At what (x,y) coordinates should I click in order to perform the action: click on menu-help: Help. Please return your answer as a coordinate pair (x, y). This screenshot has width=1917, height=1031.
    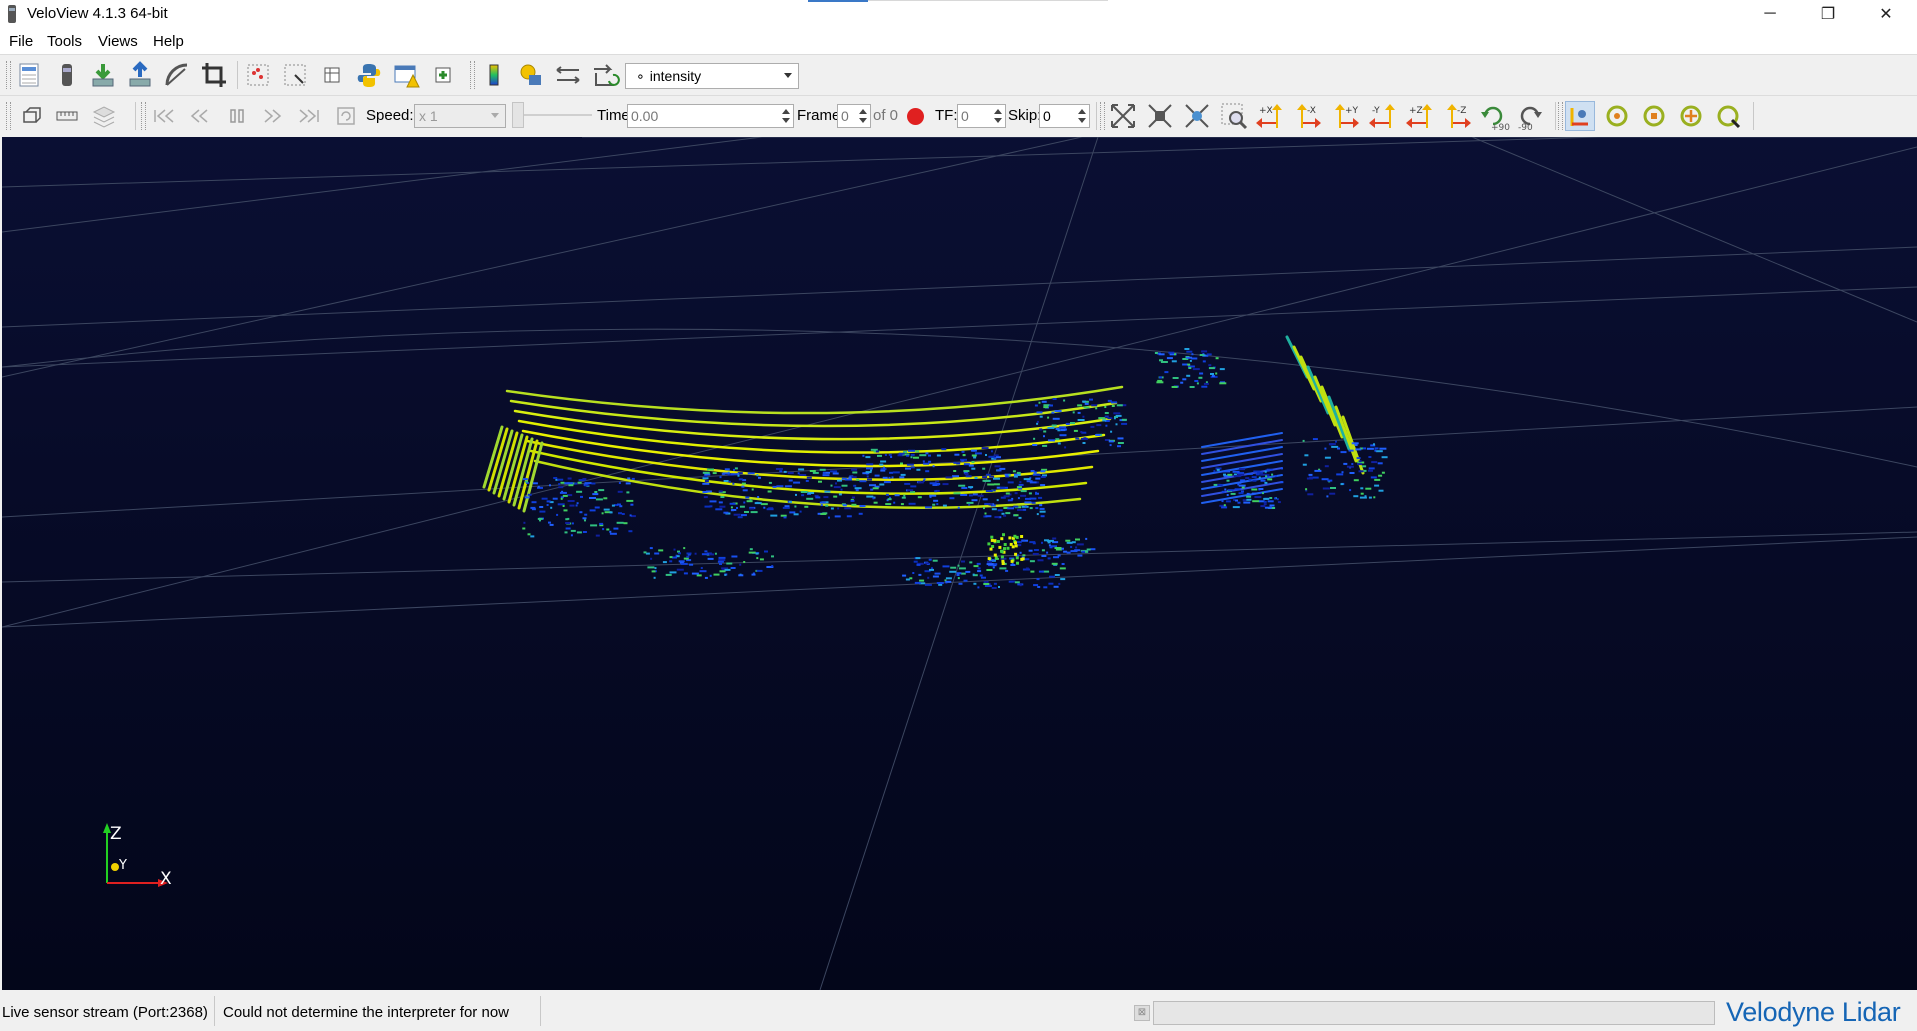
    Looking at the image, I should click on (168, 41).